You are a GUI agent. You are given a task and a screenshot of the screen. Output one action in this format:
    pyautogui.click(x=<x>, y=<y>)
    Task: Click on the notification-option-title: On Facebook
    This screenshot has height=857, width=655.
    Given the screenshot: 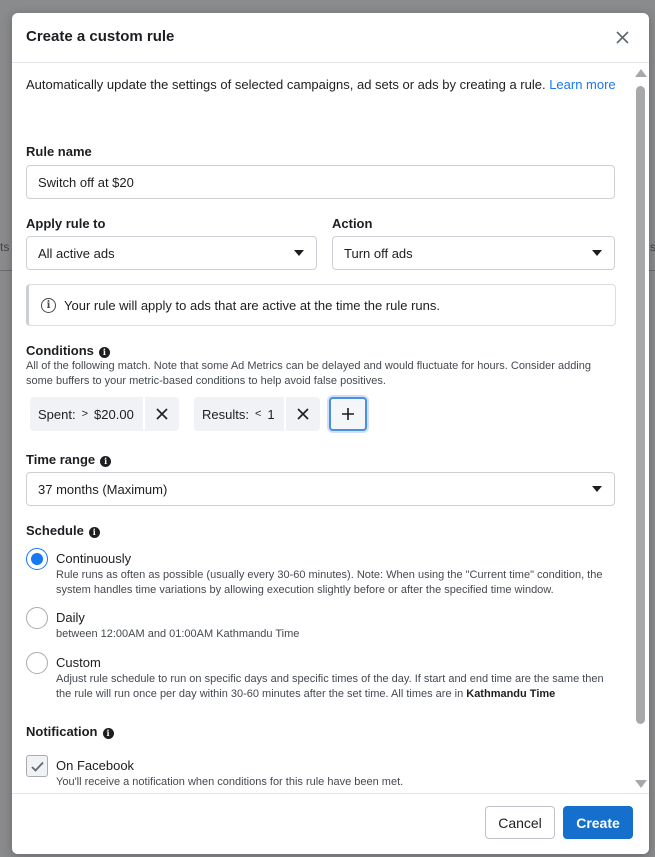 What is the action you would take?
    pyautogui.click(x=95, y=765)
    